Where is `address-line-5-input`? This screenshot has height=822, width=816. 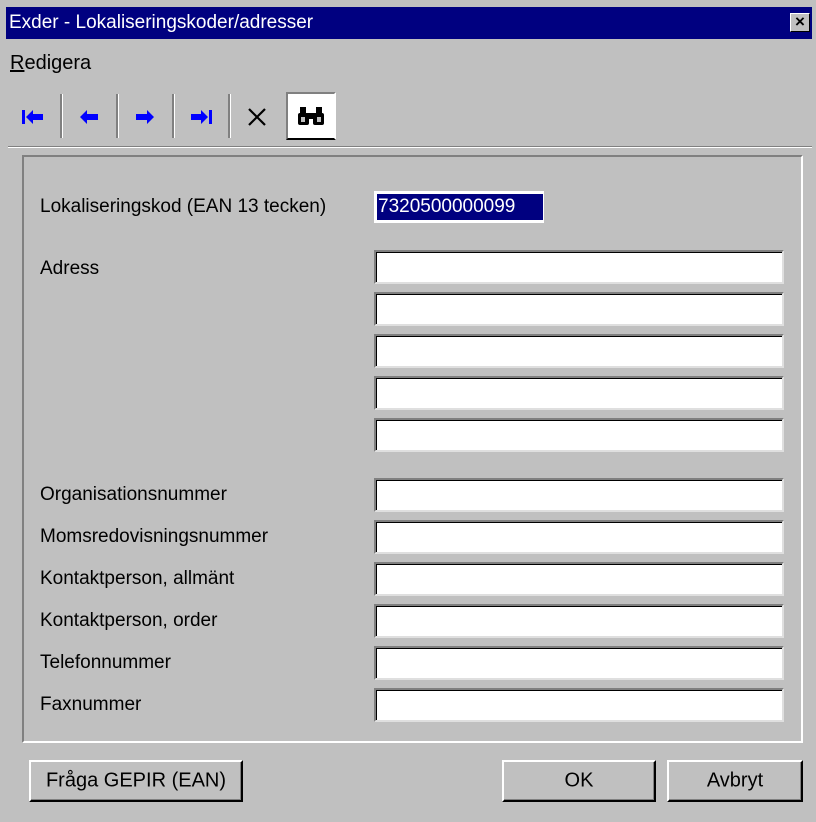
address-line-5-input is located at coordinates (579, 435).